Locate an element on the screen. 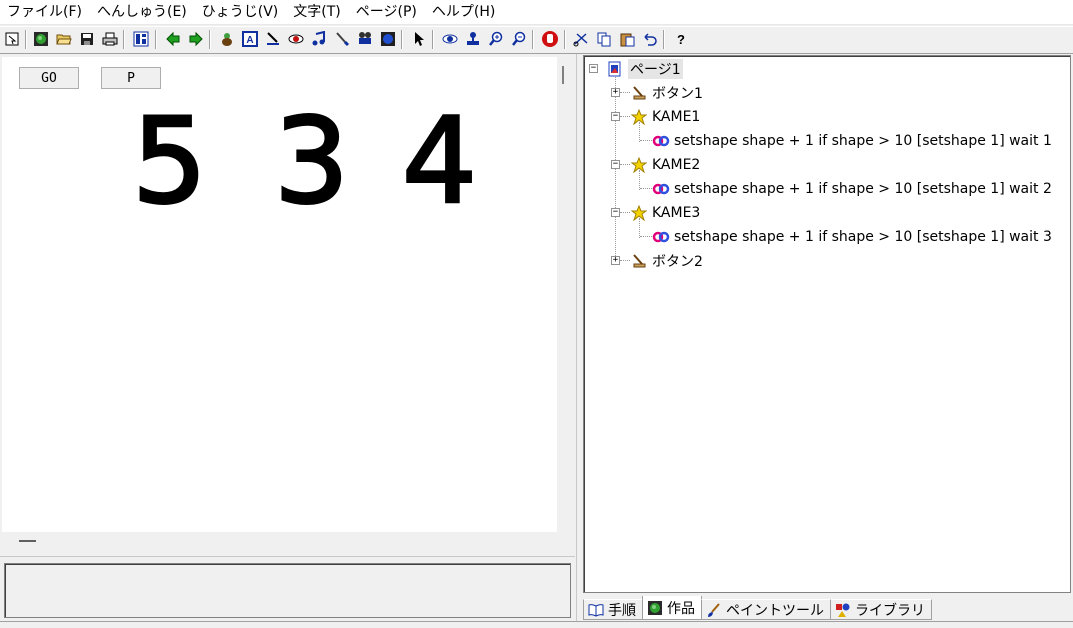 The width and height of the screenshot is (1073, 628). tree-label: KAME1 is located at coordinates (676, 117).